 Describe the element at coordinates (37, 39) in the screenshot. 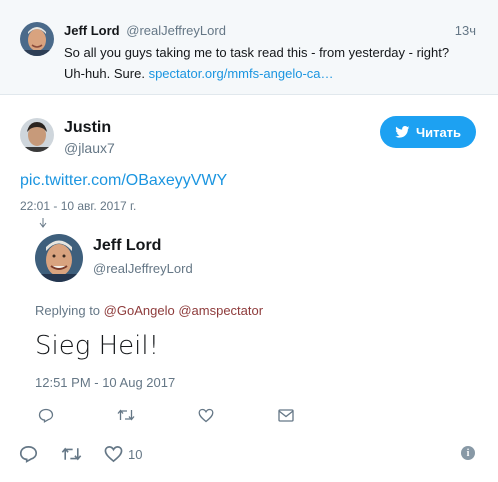

I see `parent-avatar` at that location.